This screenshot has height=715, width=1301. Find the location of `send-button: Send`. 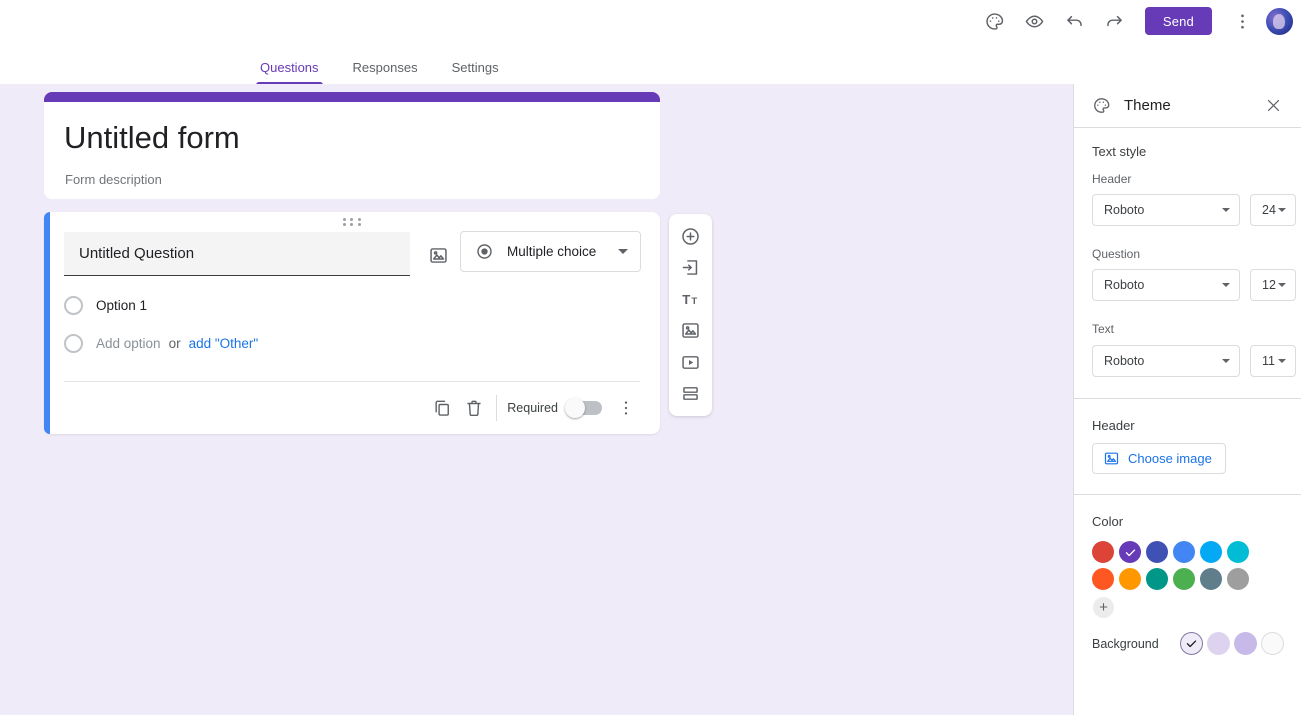

send-button: Send is located at coordinates (1178, 21).